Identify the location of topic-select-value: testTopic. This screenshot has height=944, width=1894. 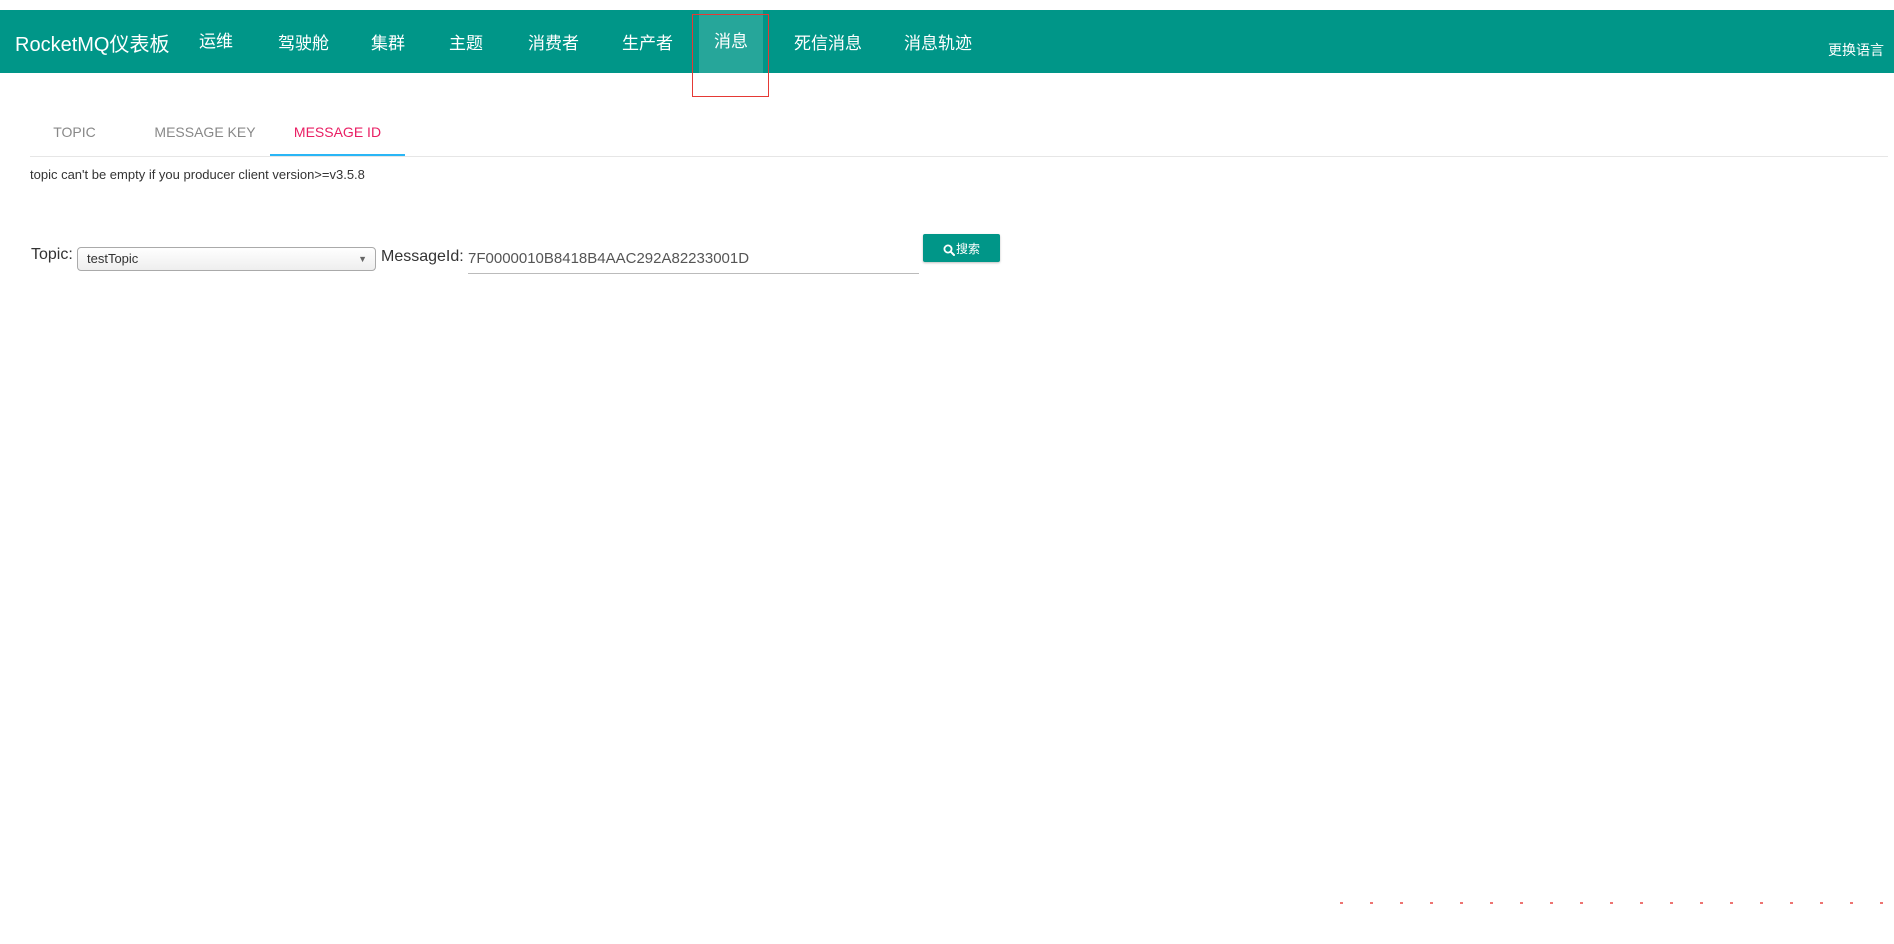
(113, 258).